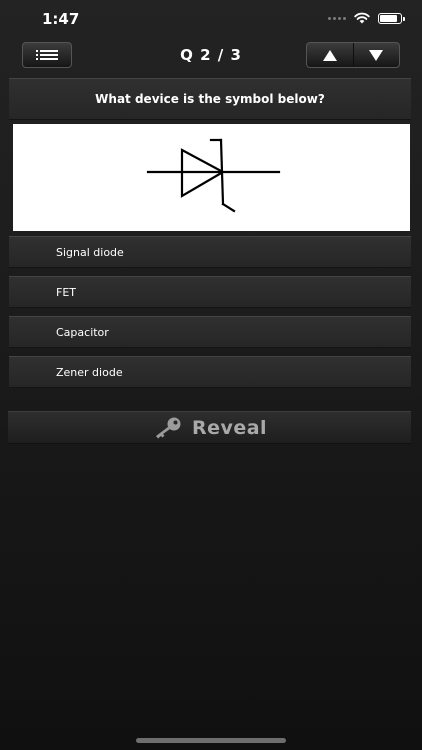 The height and width of the screenshot is (750, 422). I want to click on answer-label: FET, so click(66, 292).